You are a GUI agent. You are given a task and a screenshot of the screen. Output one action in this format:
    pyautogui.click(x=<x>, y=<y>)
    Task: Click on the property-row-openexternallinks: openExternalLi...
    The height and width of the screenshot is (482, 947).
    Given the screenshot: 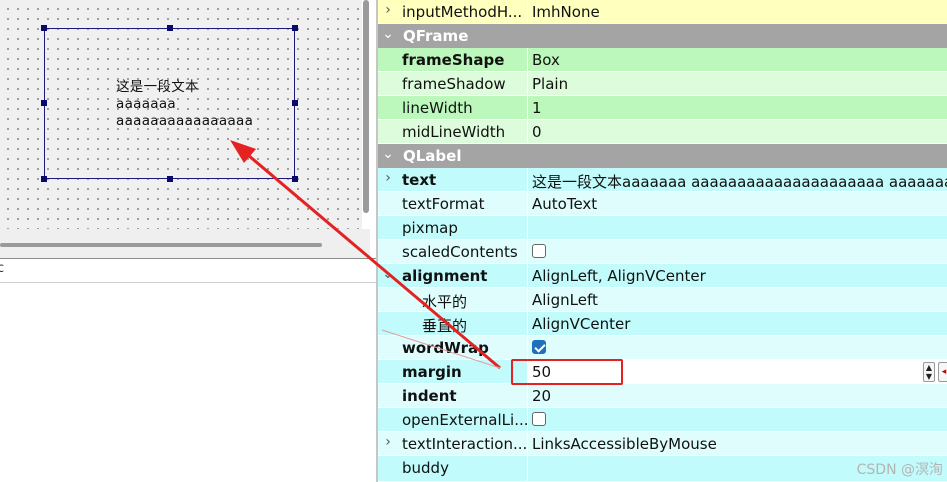 What is the action you would take?
    pyautogui.click(x=662, y=420)
    